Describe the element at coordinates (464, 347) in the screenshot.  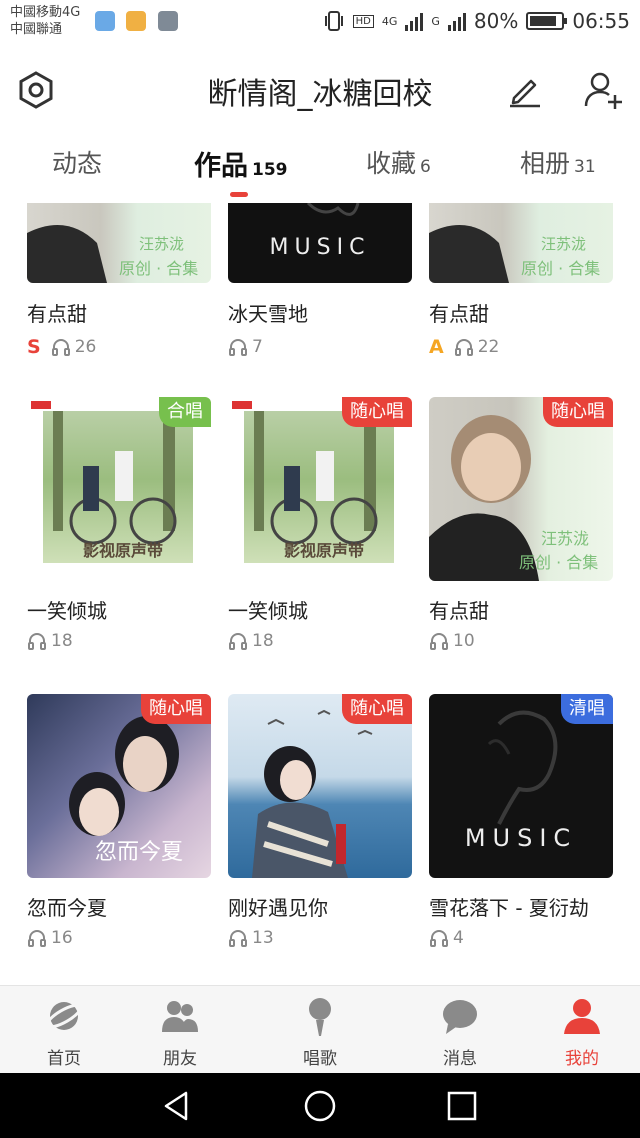
I see `work-meta: A 22` at that location.